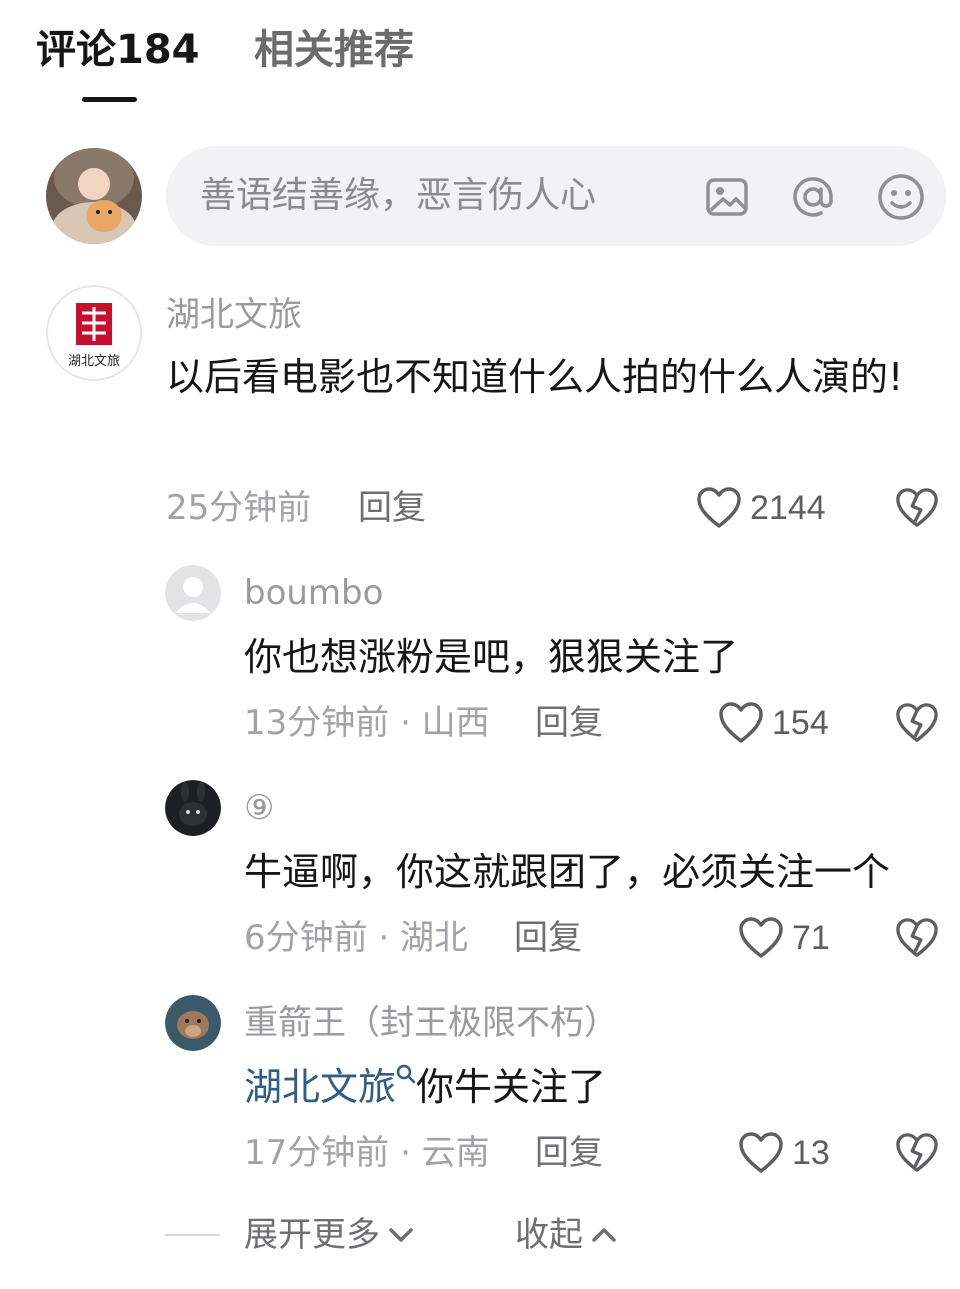  I want to click on svg-text: 湖北文旅, so click(94, 361).